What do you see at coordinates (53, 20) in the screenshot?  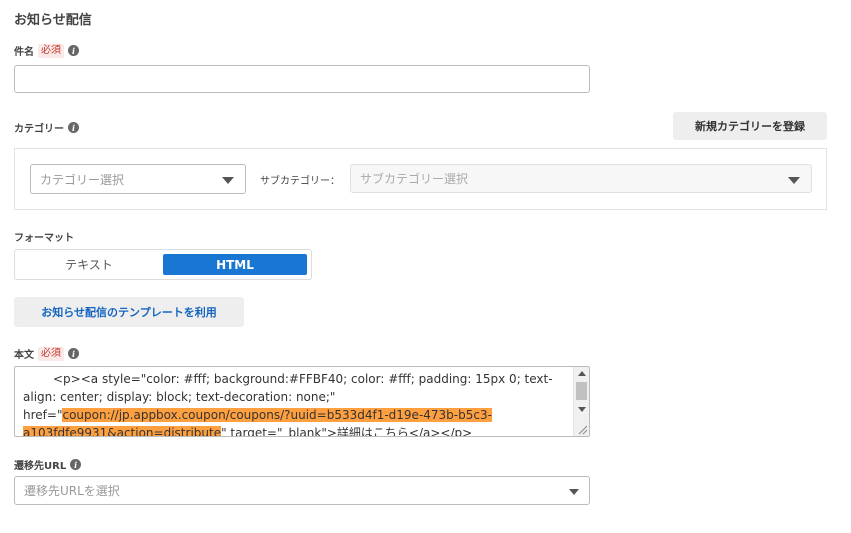 I see `page-title: お知らせ配信` at bounding box center [53, 20].